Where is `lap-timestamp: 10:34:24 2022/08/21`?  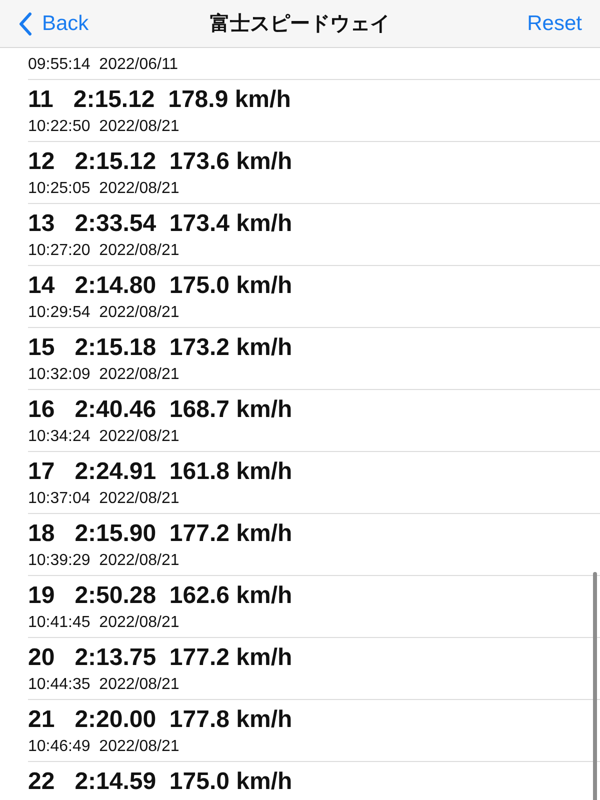
lap-timestamp: 10:34:24 2022/08/21 is located at coordinates (104, 437).